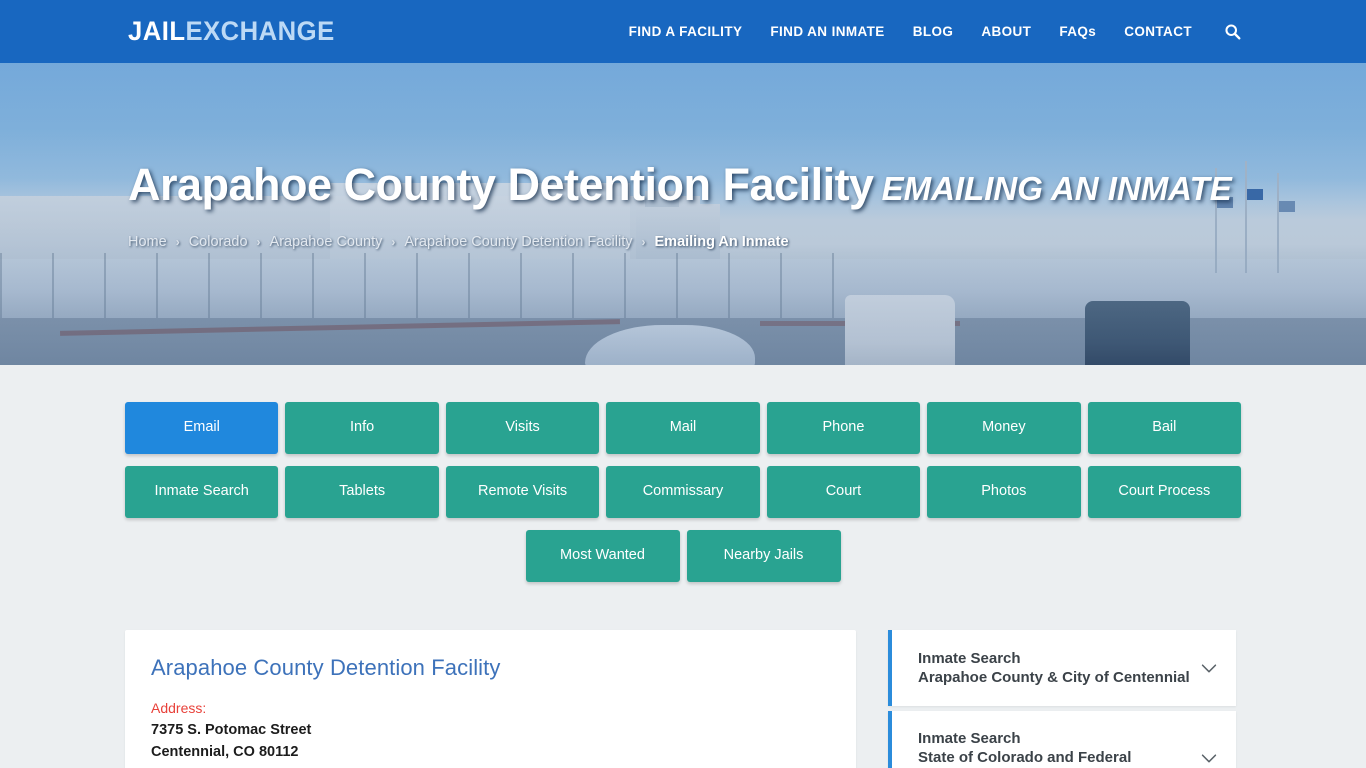 This screenshot has height=768, width=1366. Describe the element at coordinates (843, 428) in the screenshot. I see `tab-phone: Phone` at that location.